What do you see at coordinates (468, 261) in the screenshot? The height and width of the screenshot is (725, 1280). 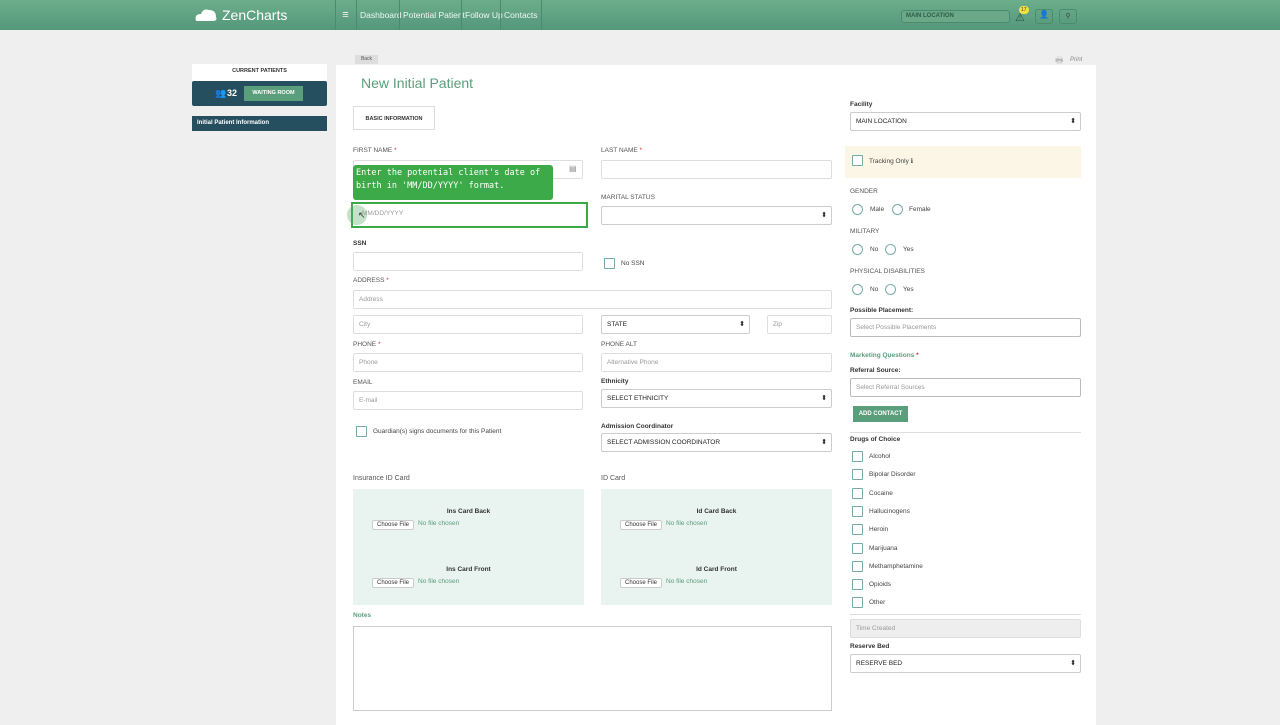 I see `ssn-input` at bounding box center [468, 261].